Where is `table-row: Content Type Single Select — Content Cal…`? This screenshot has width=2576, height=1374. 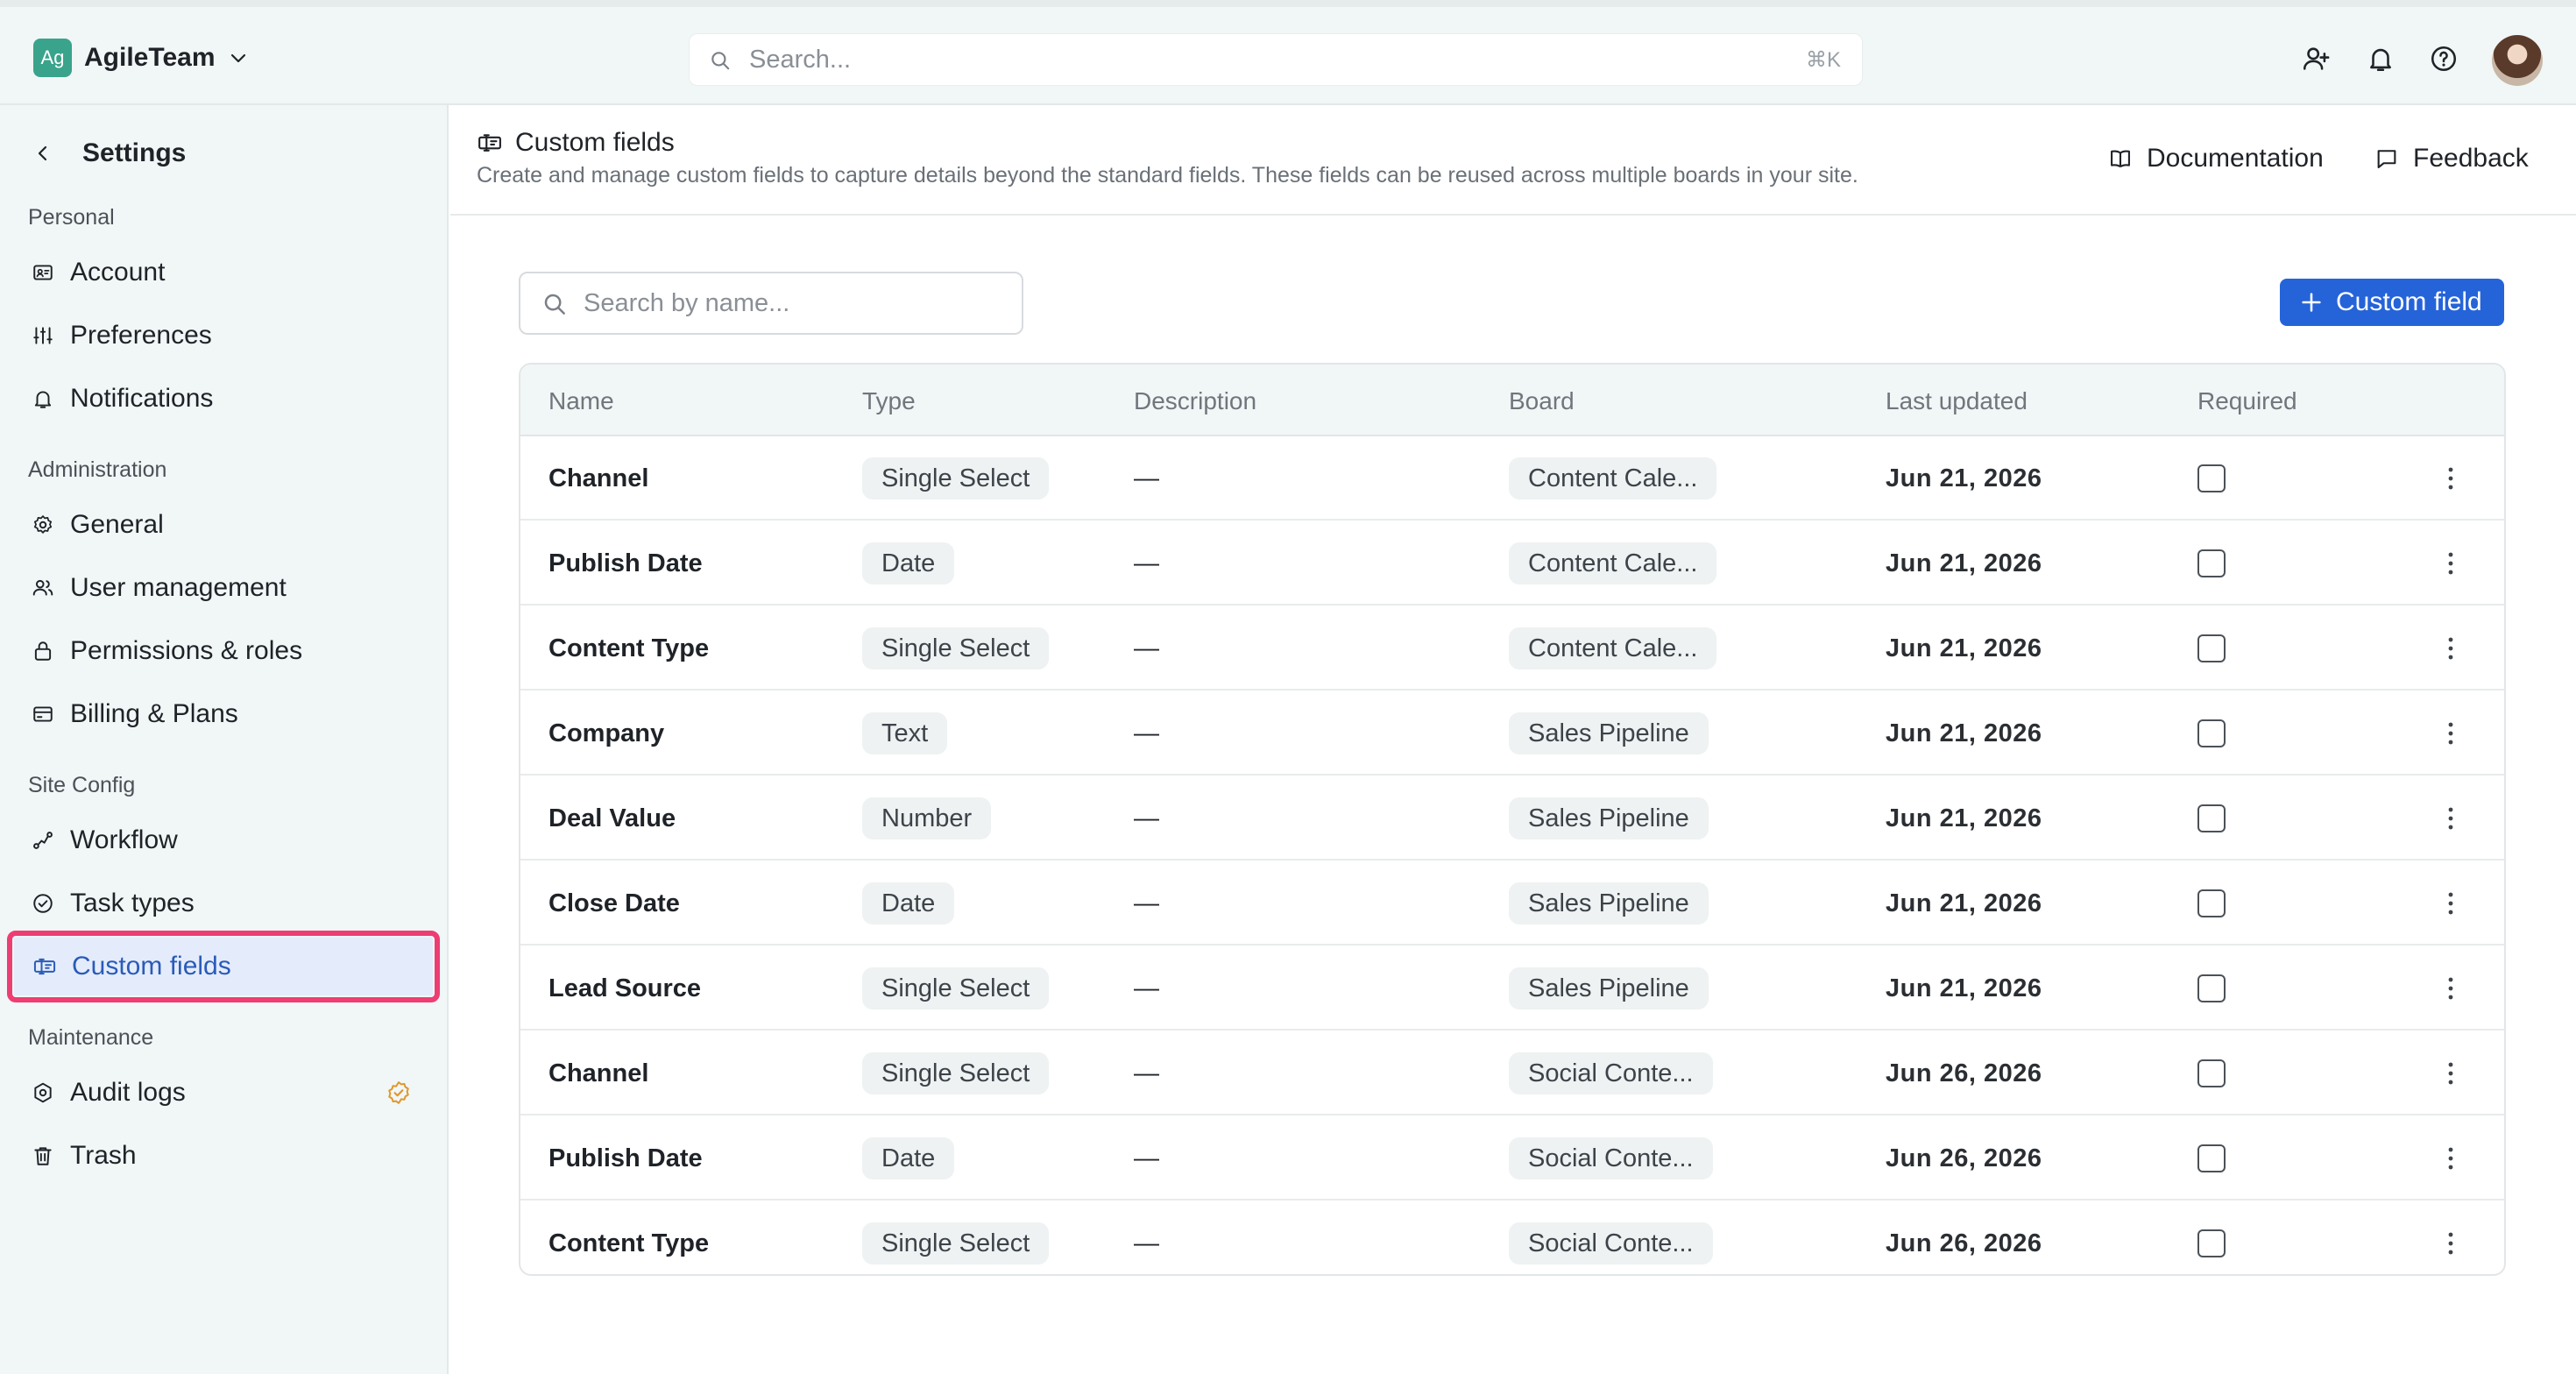
table-row: Content Type Single Select — Content Cal… is located at coordinates (1512, 648).